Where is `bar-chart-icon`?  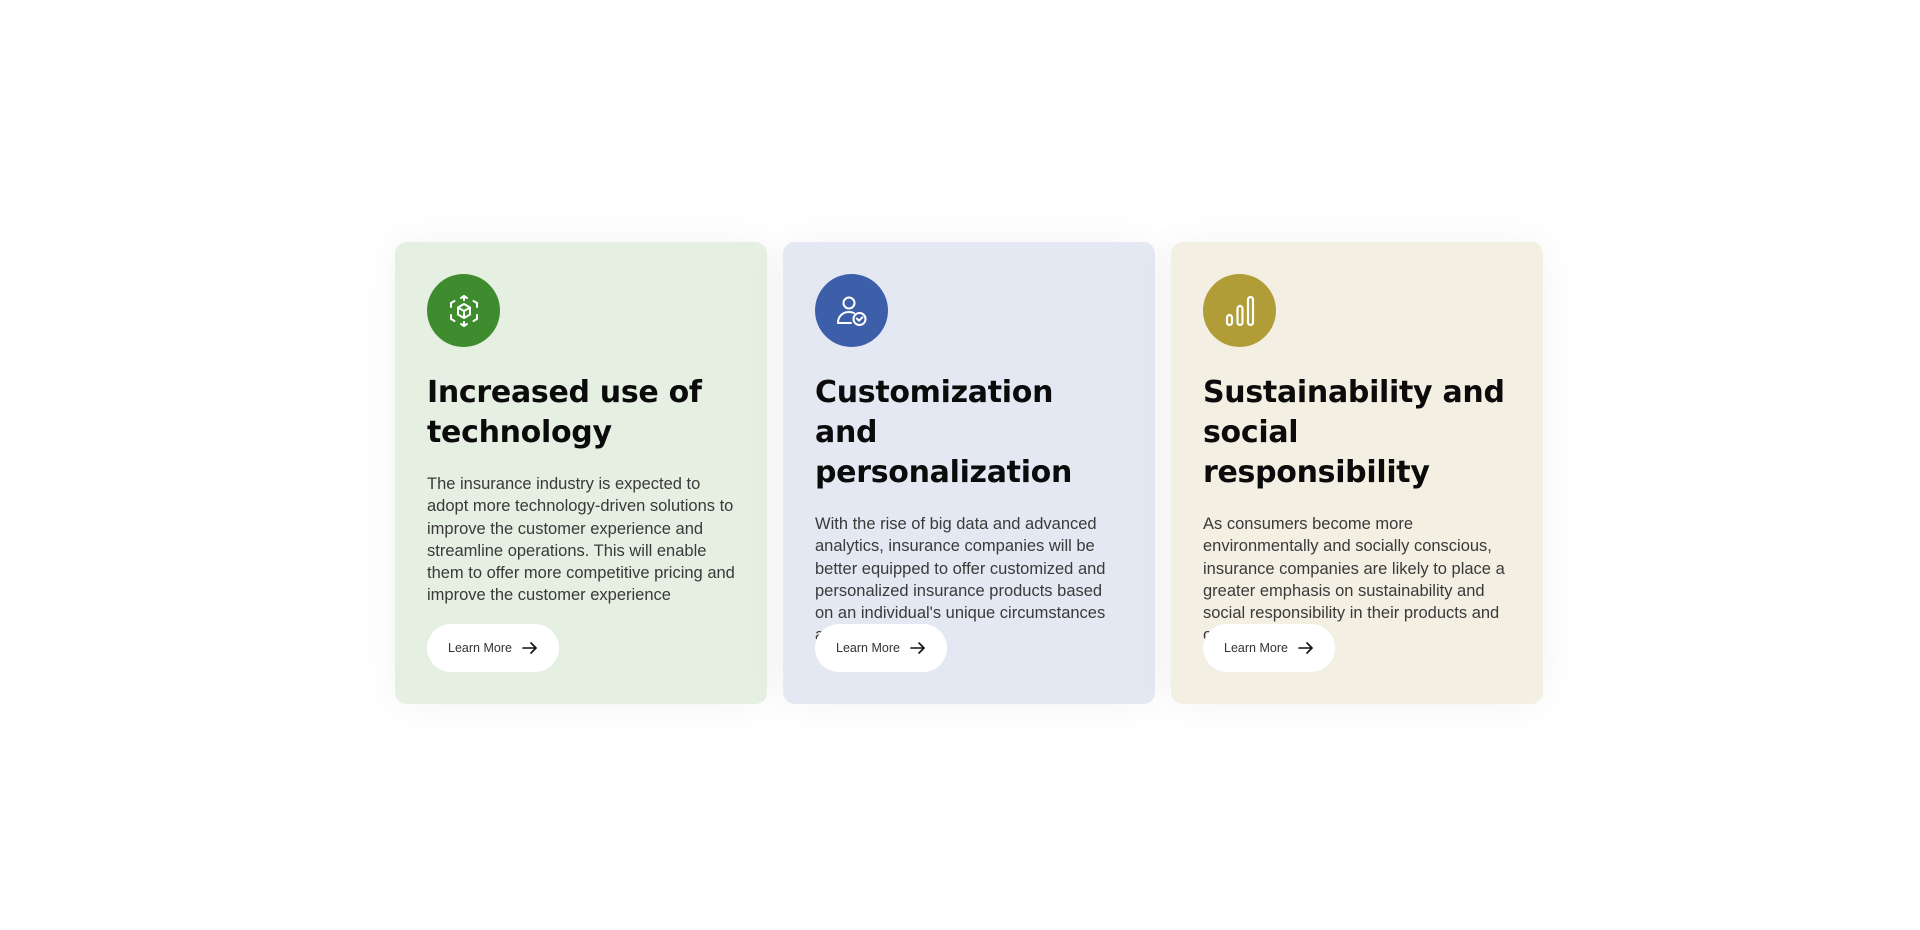 bar-chart-icon is located at coordinates (1239, 310).